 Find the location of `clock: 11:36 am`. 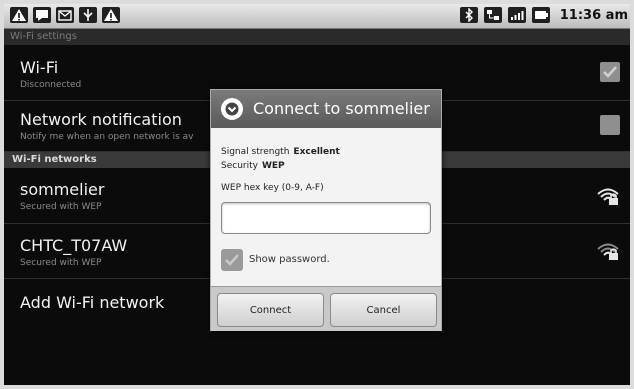

clock: 11:36 am is located at coordinates (593, 15).